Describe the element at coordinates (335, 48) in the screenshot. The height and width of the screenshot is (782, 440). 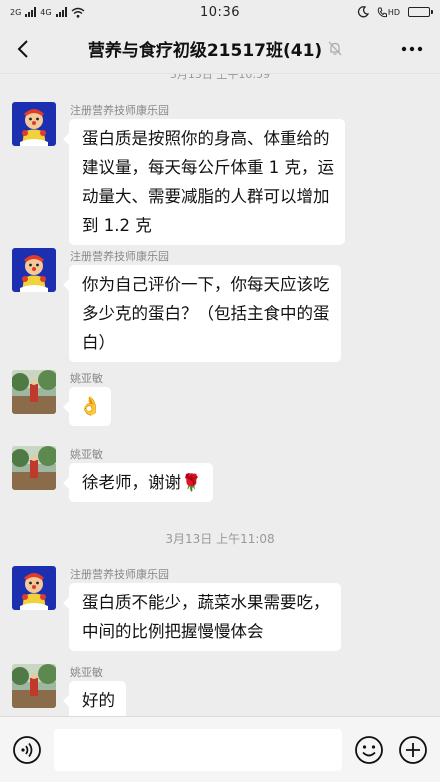
I see `bell-off-icon` at that location.